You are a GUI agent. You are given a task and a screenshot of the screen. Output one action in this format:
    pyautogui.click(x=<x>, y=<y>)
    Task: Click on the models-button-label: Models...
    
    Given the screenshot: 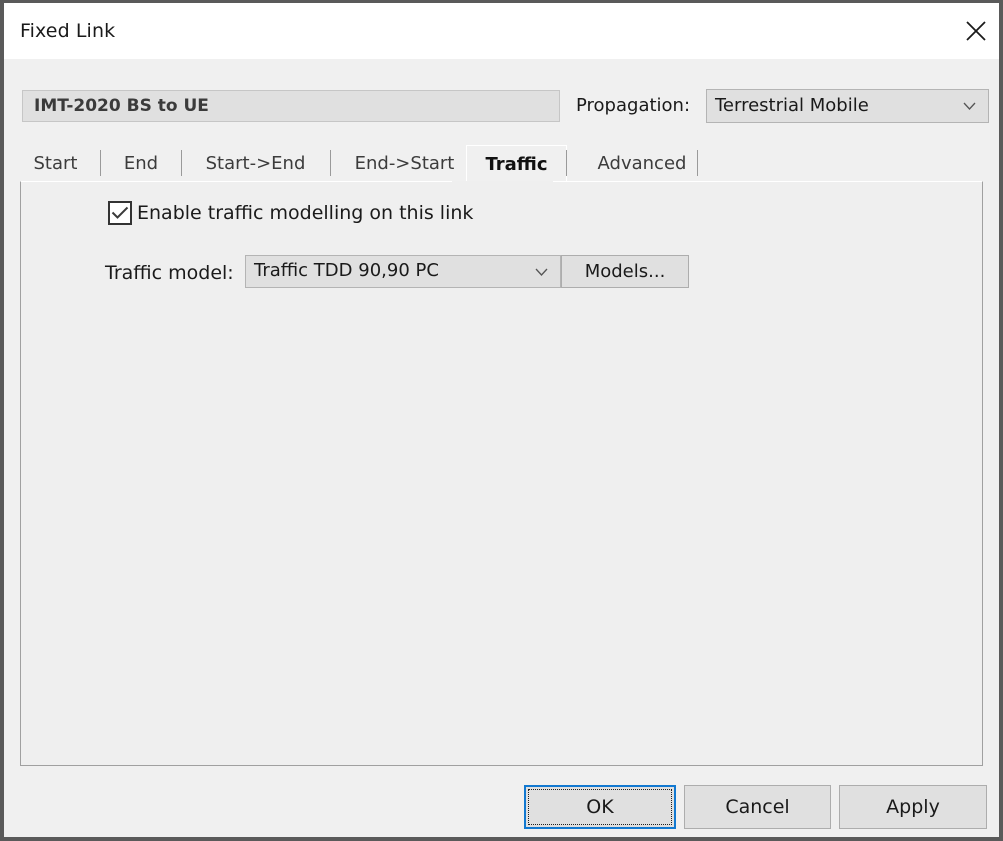 What is the action you would take?
    pyautogui.click(x=625, y=271)
    